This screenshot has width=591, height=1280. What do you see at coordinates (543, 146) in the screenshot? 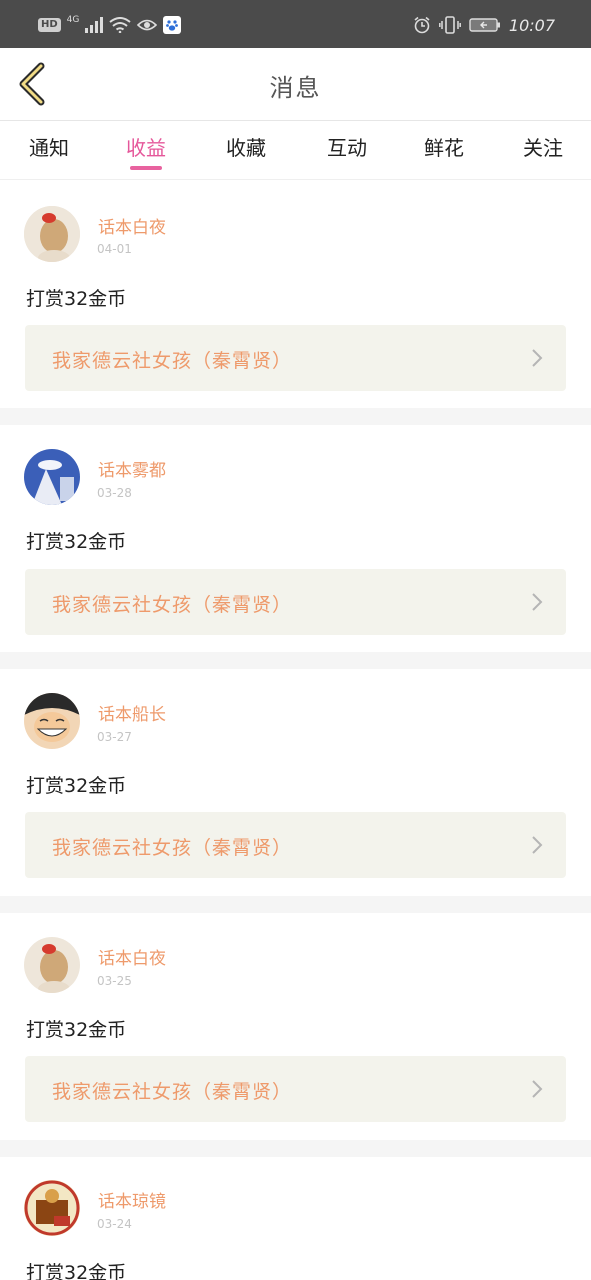
I see `tab-following: 关注` at bounding box center [543, 146].